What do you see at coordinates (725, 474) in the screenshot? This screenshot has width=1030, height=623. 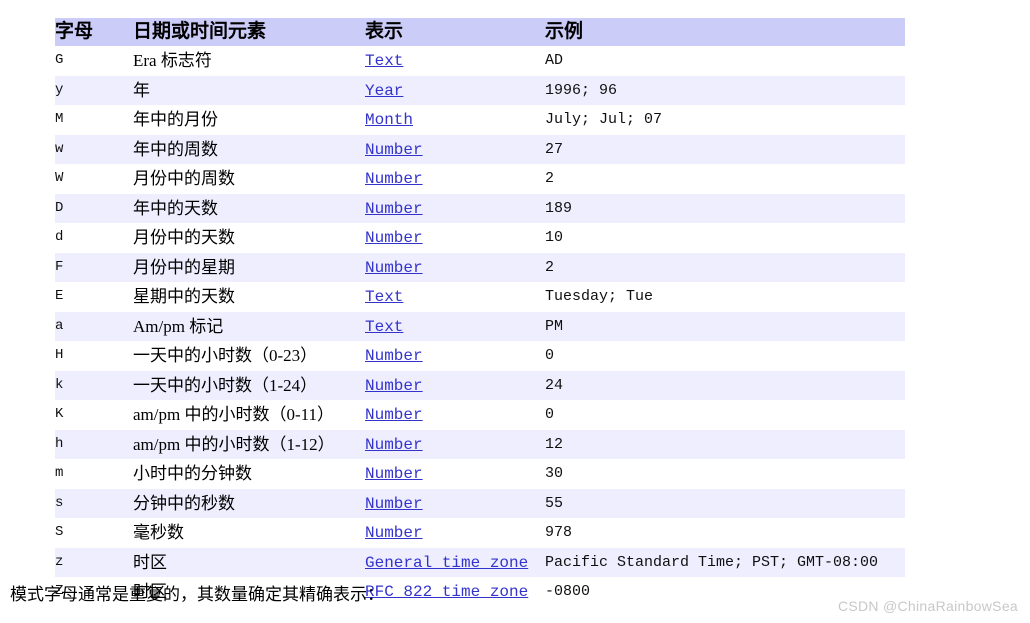 I see `cell-example: 30` at bounding box center [725, 474].